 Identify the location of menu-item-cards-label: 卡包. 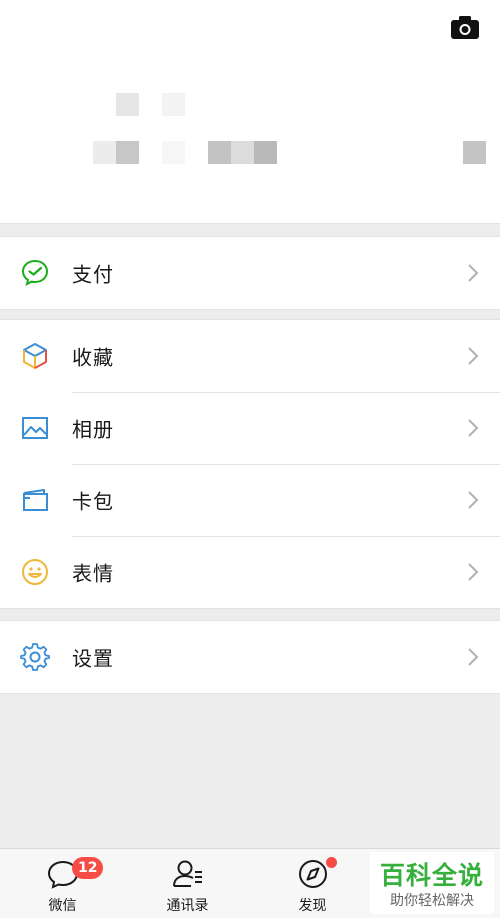
(93, 501).